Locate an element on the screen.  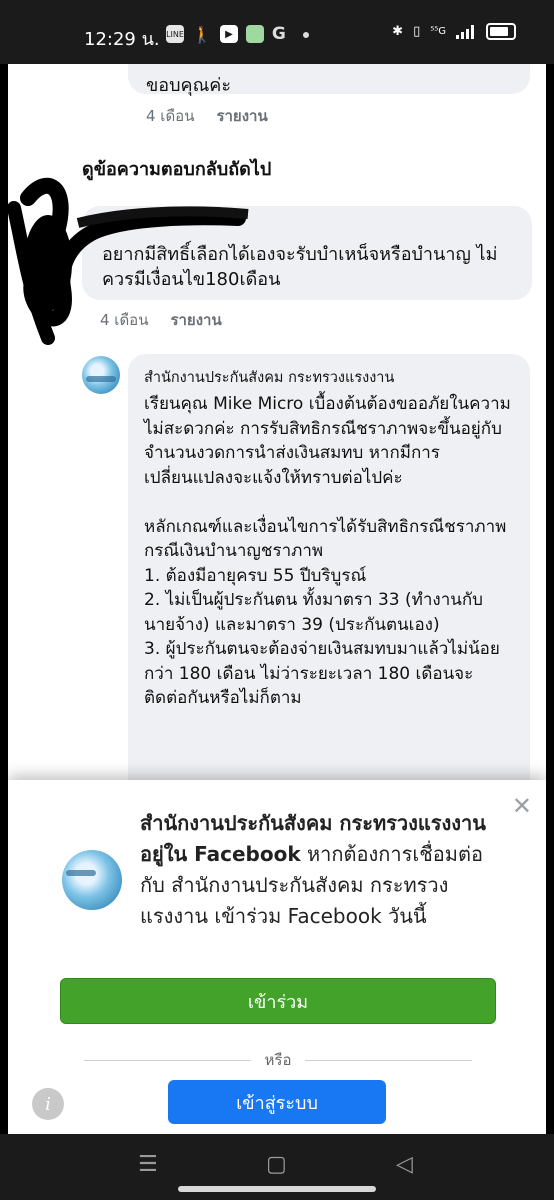
bluetooth-icon: ✱ is located at coordinates (398, 31).